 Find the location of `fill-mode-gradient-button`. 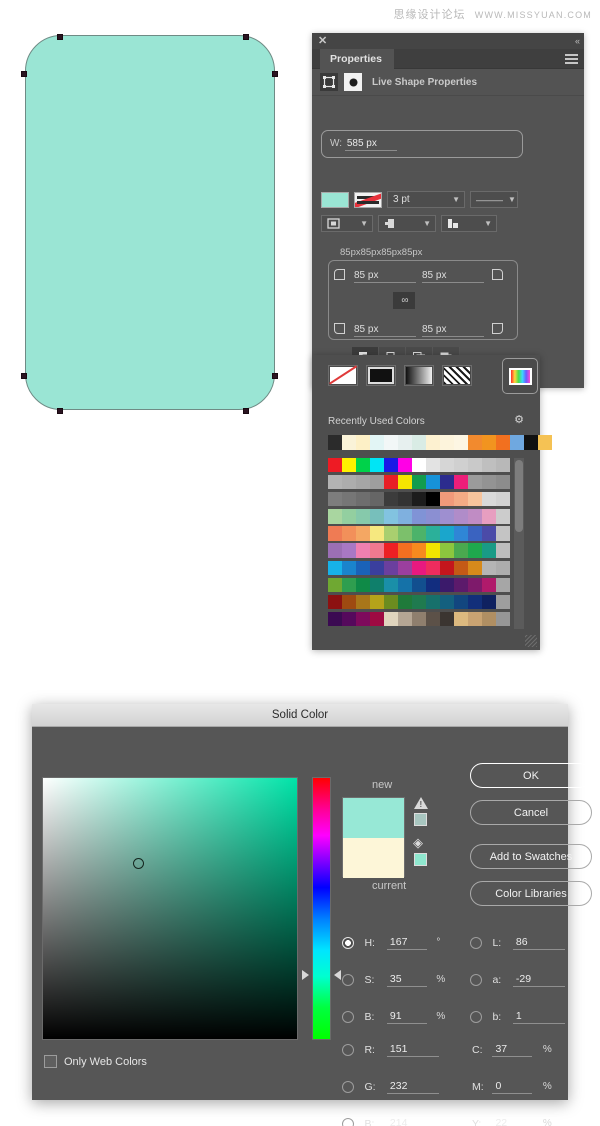

fill-mode-gradient-button is located at coordinates (419, 375).